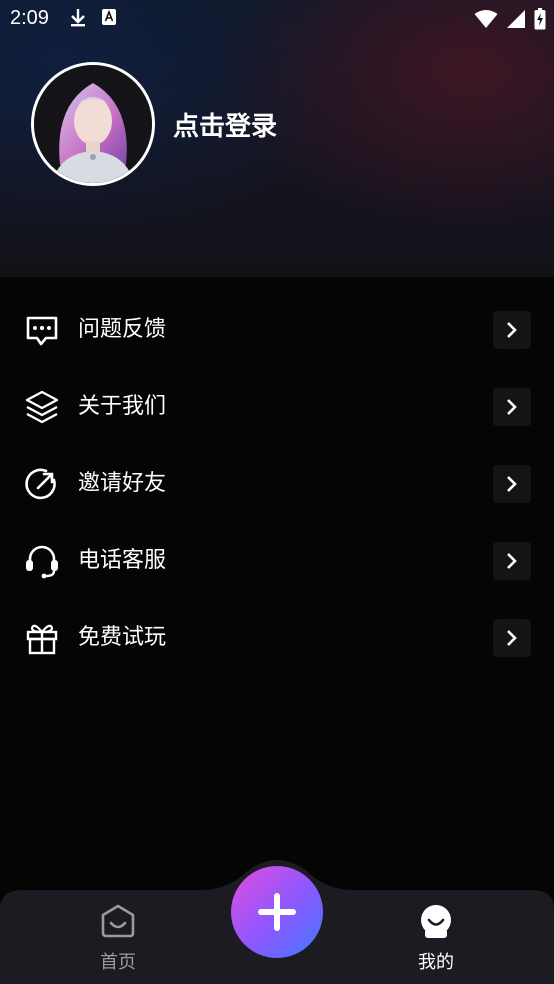  Describe the element at coordinates (277, 561) in the screenshot. I see `menu-item-phone-support: 电话客服` at that location.